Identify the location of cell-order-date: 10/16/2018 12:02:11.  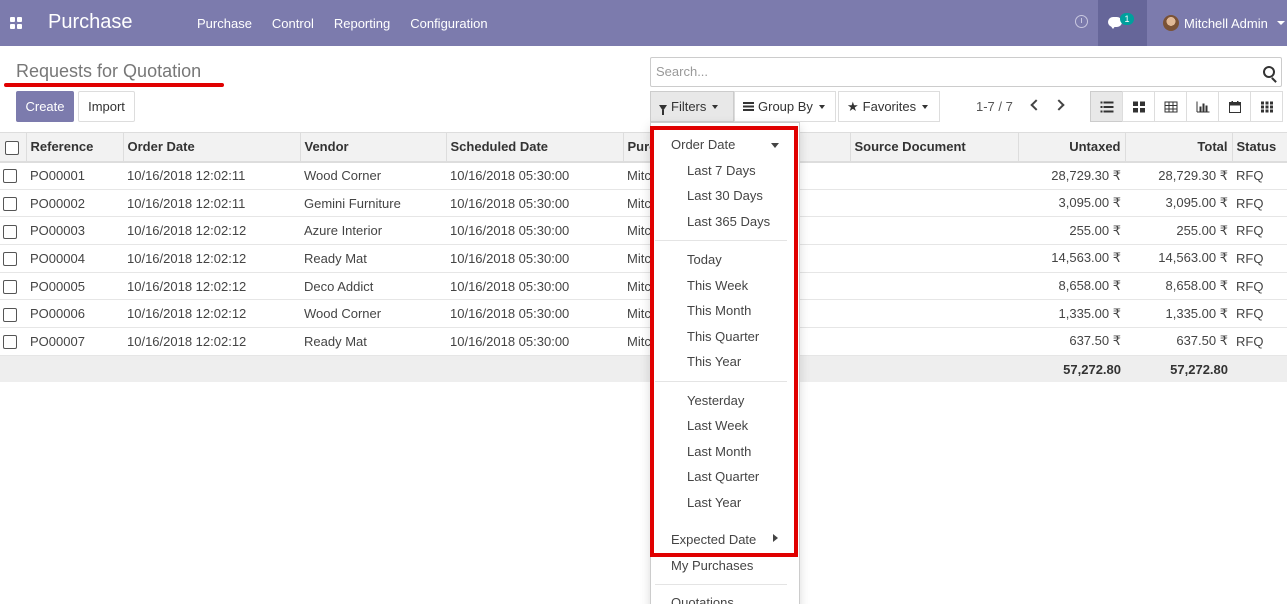
(211, 203).